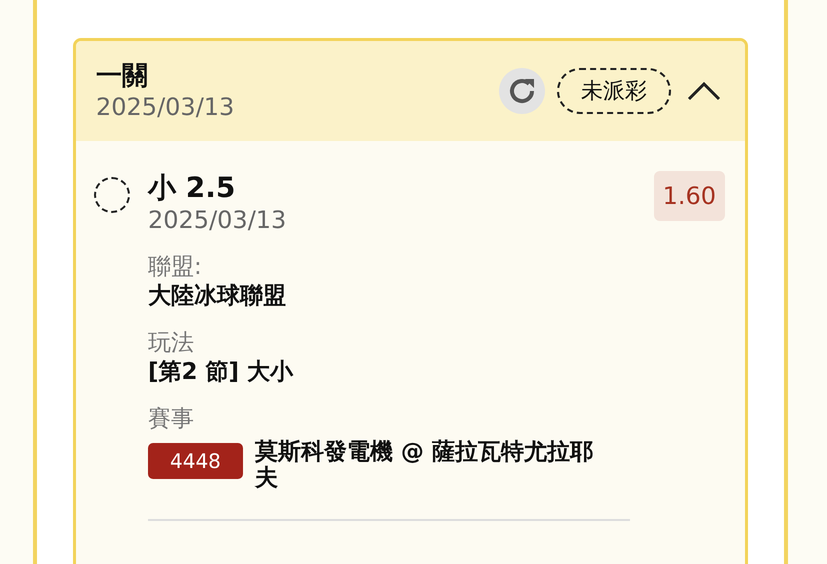  I want to click on field-value: 大陸冰球聯盟, so click(217, 296).